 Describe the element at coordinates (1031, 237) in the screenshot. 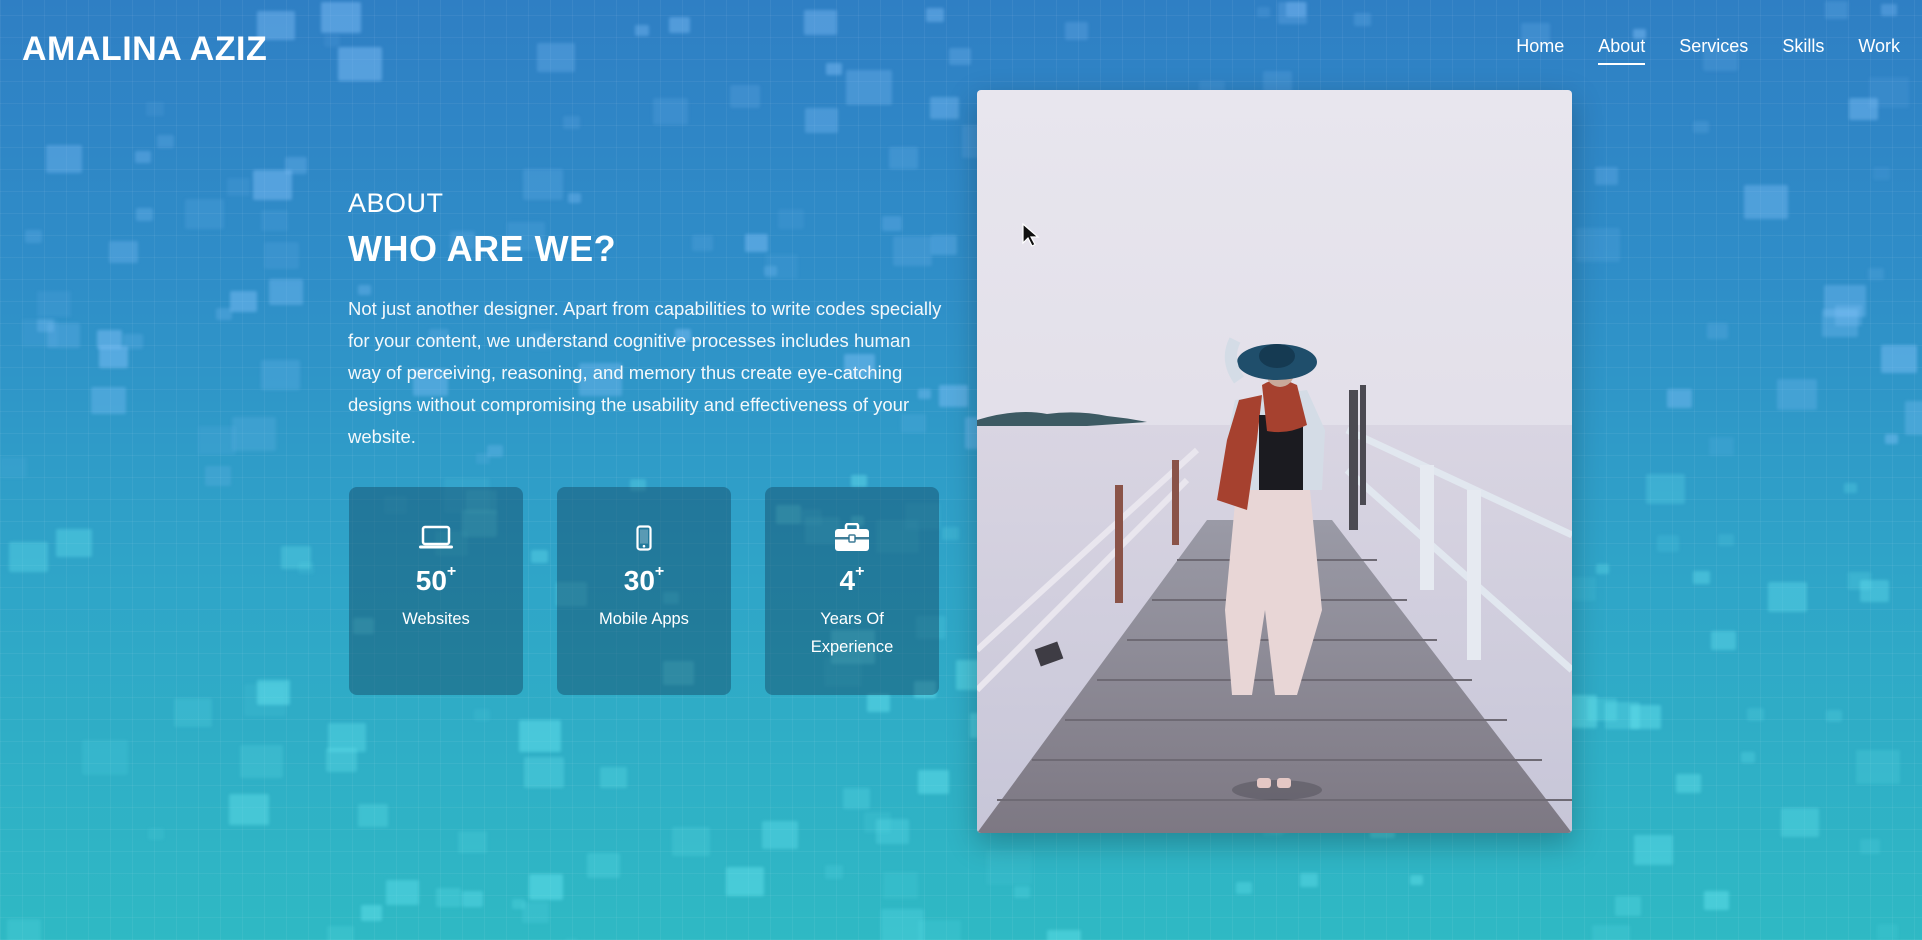

I see `mouse-cursor-icon` at that location.